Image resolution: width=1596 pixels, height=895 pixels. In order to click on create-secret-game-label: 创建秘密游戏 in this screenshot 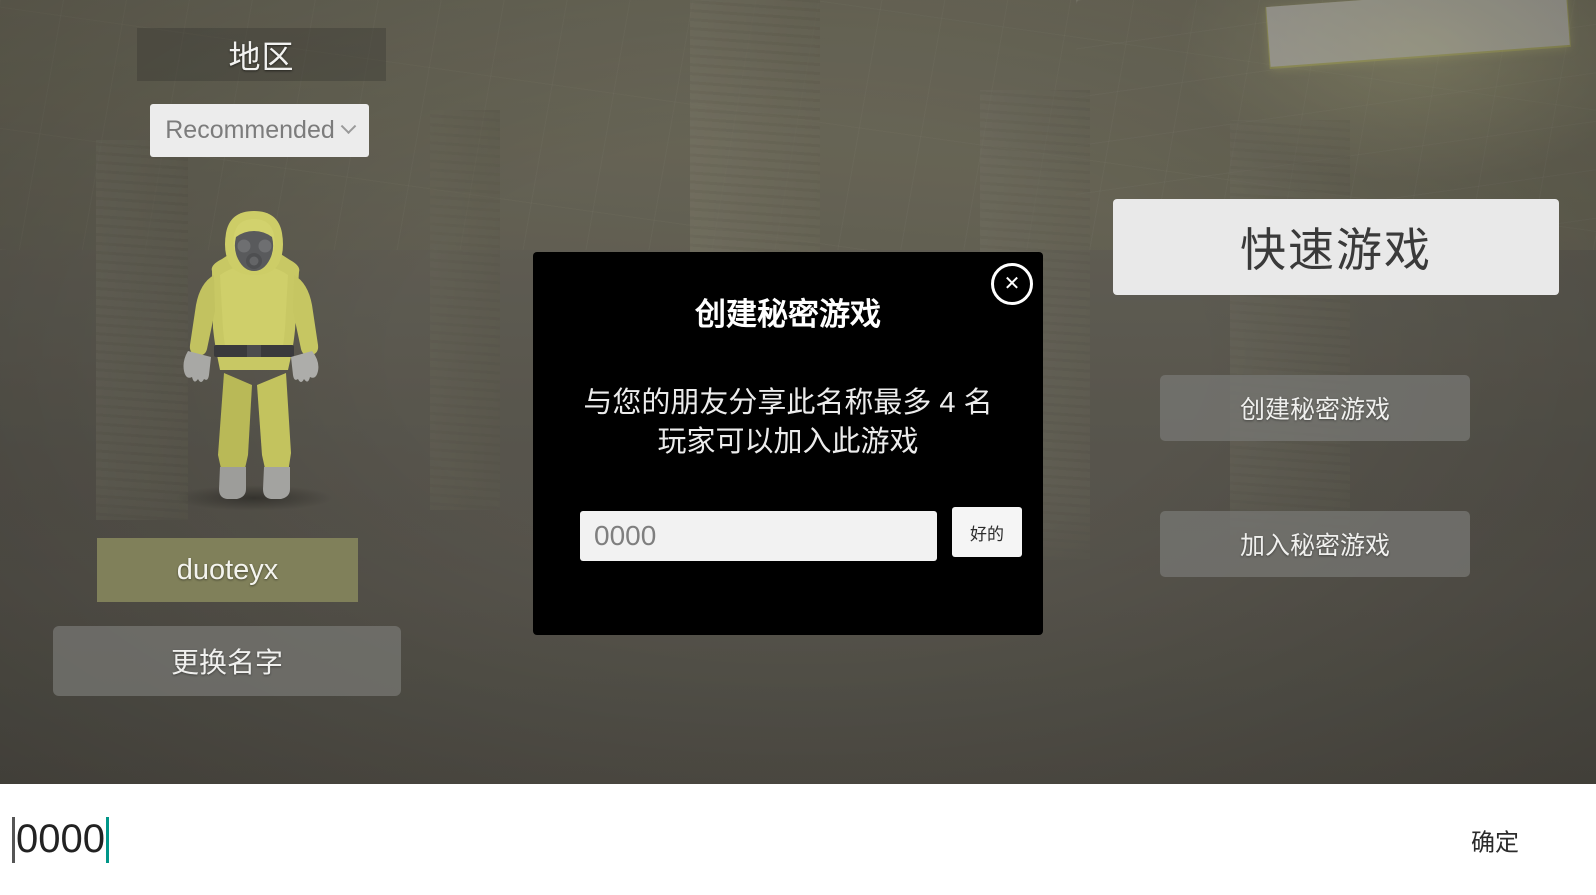, I will do `click(1314, 410)`.